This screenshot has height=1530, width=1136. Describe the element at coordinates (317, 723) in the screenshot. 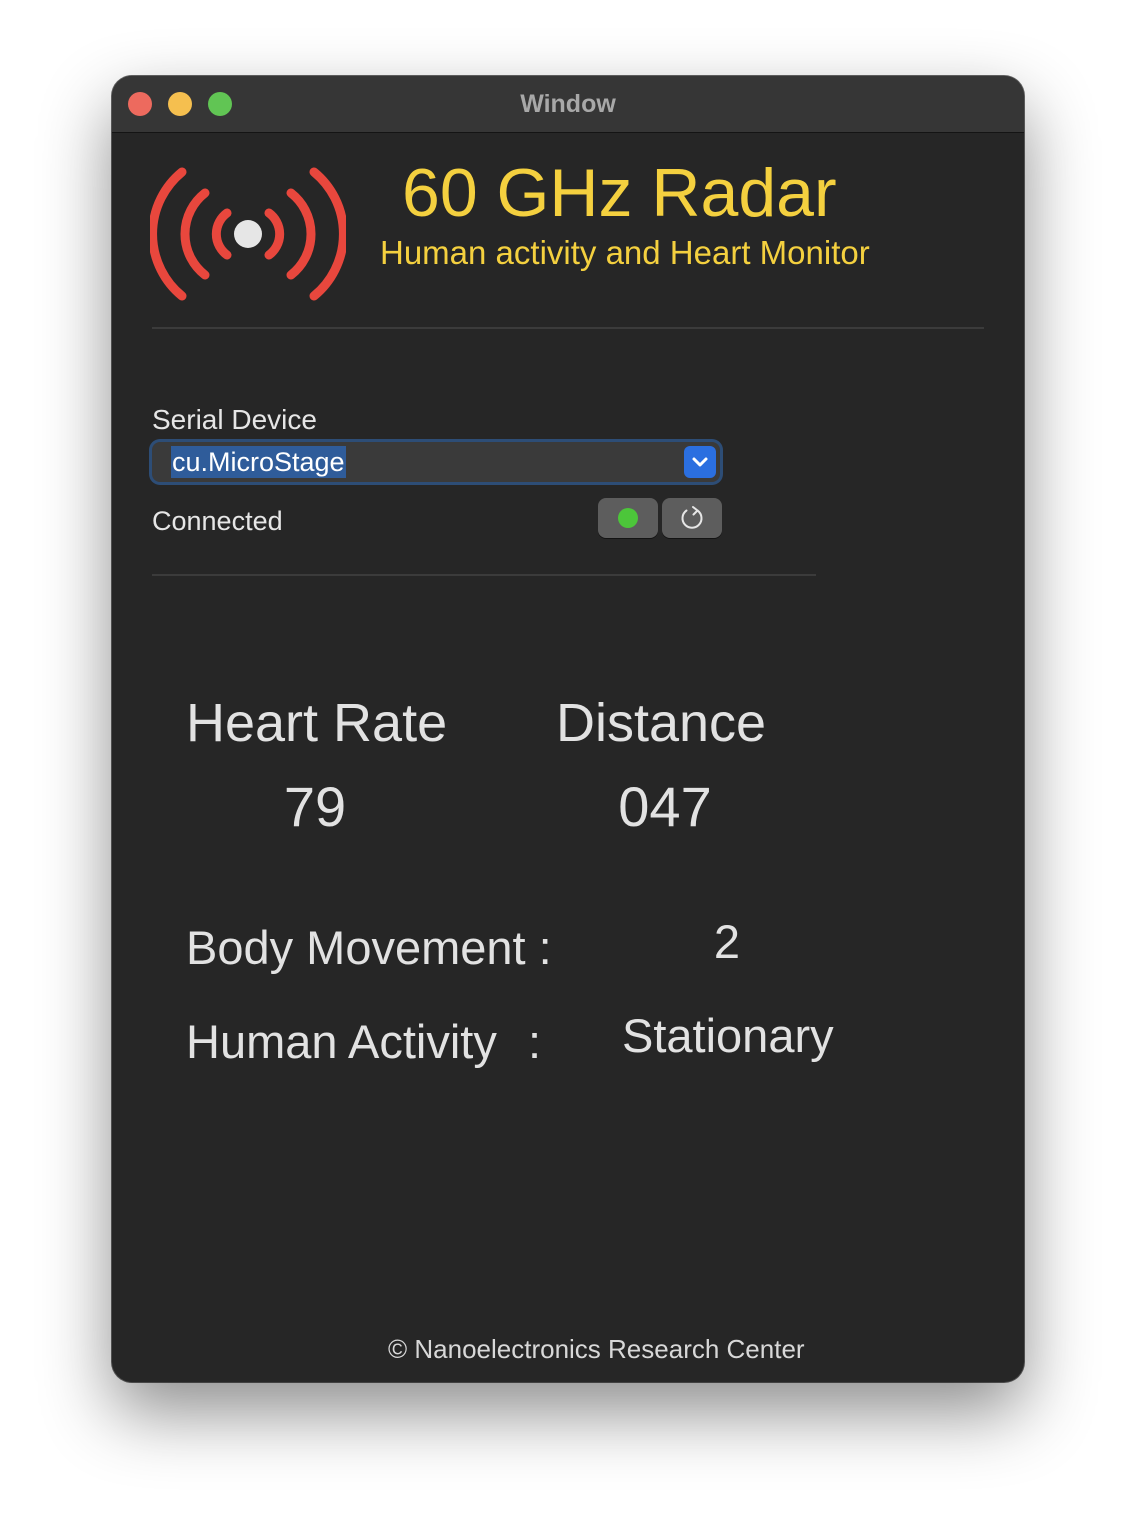

I see `heart-rate-label: Heart Rate` at that location.